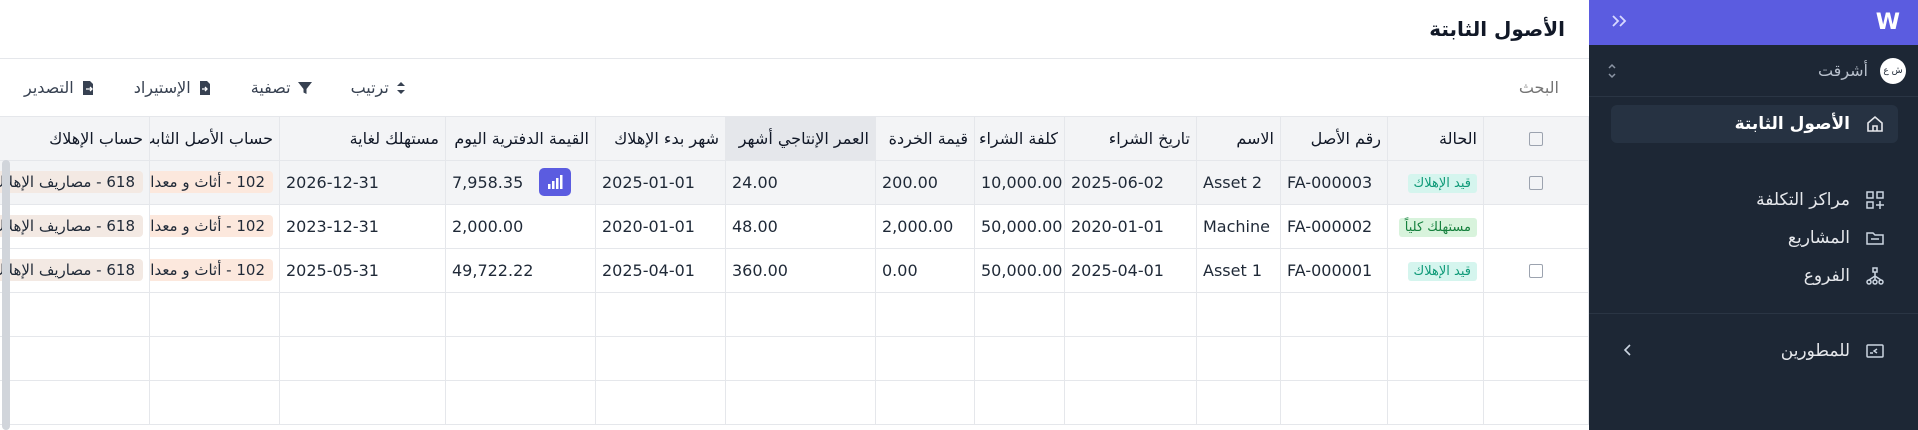 This screenshot has height=430, width=1918. What do you see at coordinates (1754, 200) in the screenshot?
I see `sidebar-item-cost-centers: مراكز التكلفة` at bounding box center [1754, 200].